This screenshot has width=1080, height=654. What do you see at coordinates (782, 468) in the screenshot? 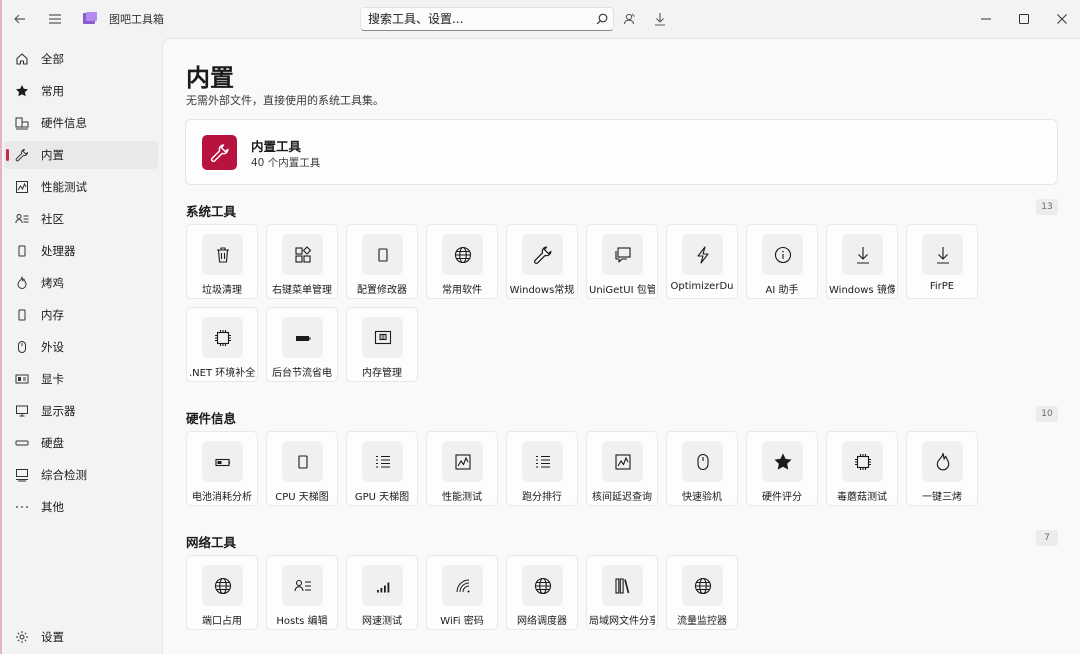
I see `tool-tile: 硬件评分` at bounding box center [782, 468].